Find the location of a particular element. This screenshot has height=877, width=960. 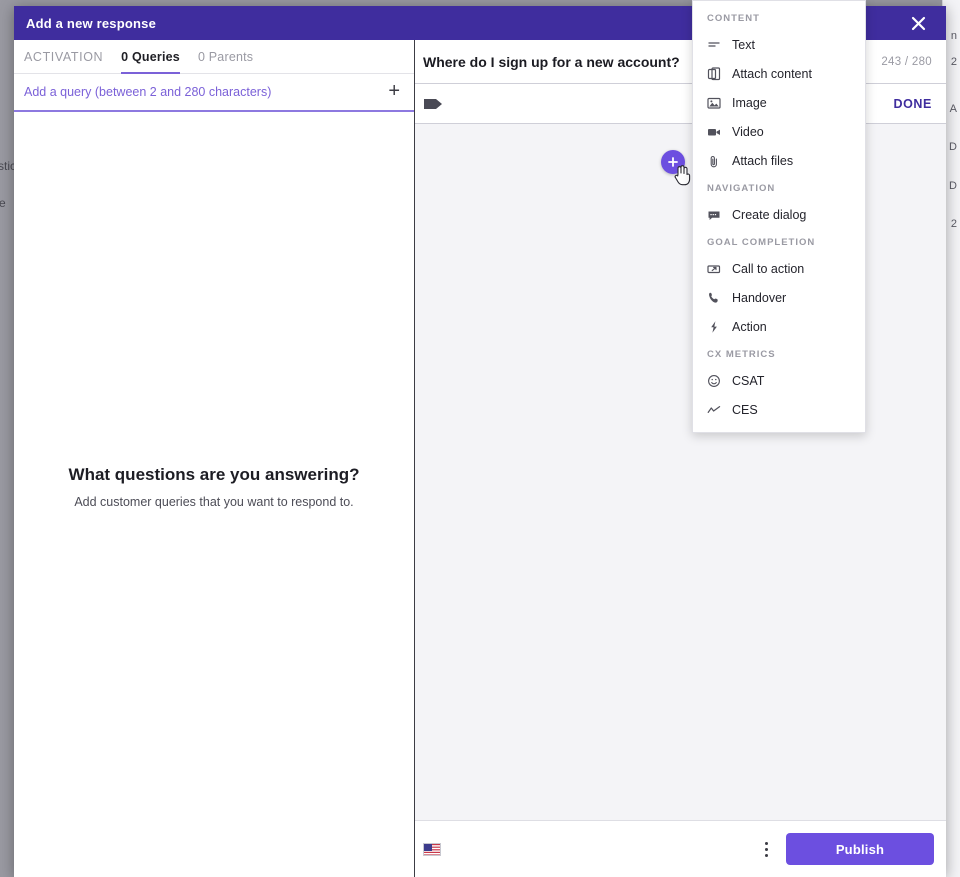

menu-item-ces-label: CES is located at coordinates (745, 409).